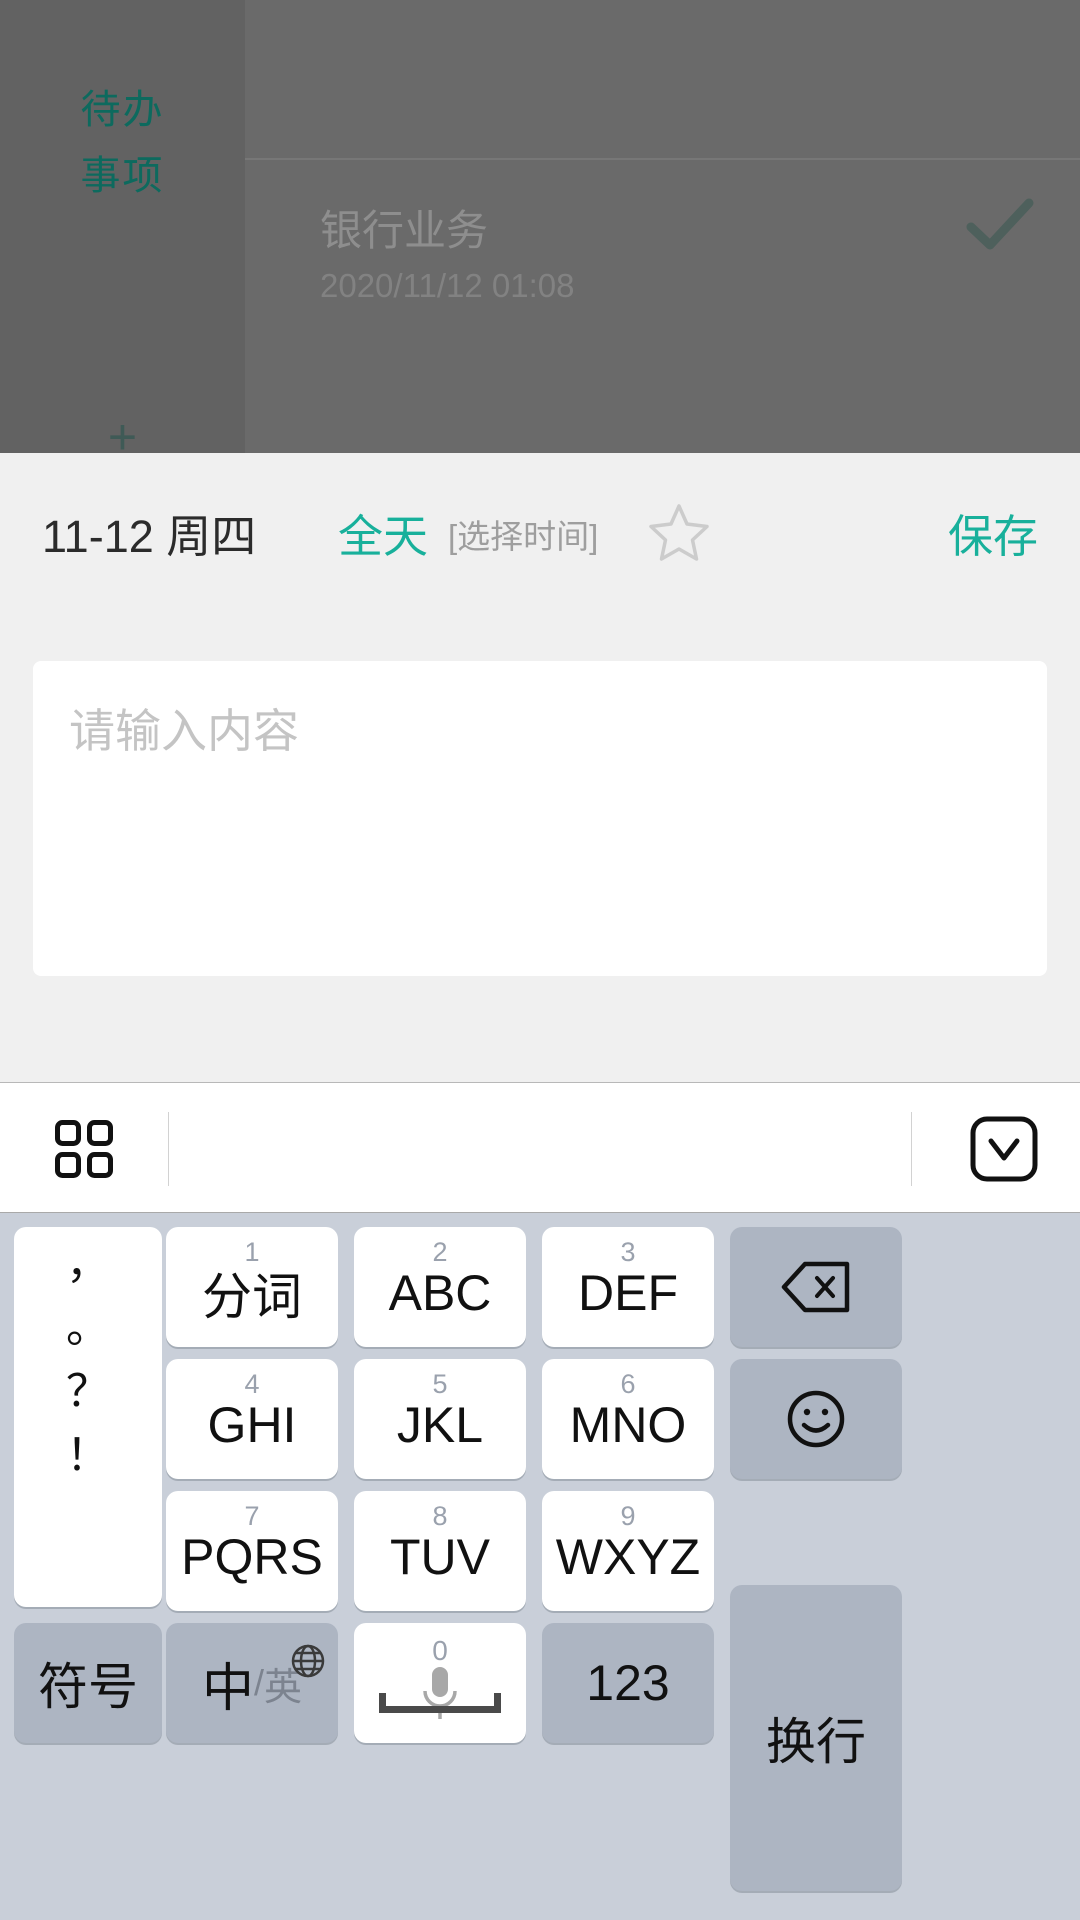 The image size is (1080, 1920). Describe the element at coordinates (88, 1451) in the screenshot. I see `punct-exclaim: ！` at that location.